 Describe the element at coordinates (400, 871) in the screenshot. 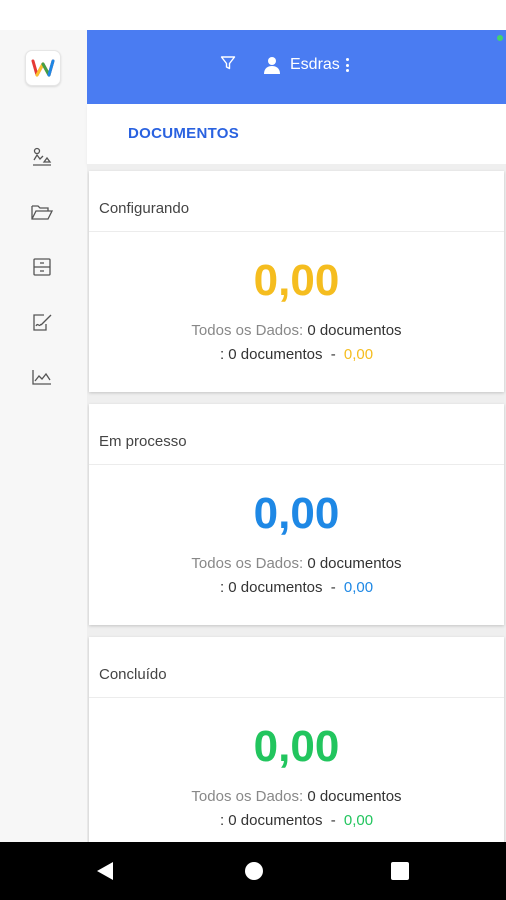

I see `recents-icon` at that location.